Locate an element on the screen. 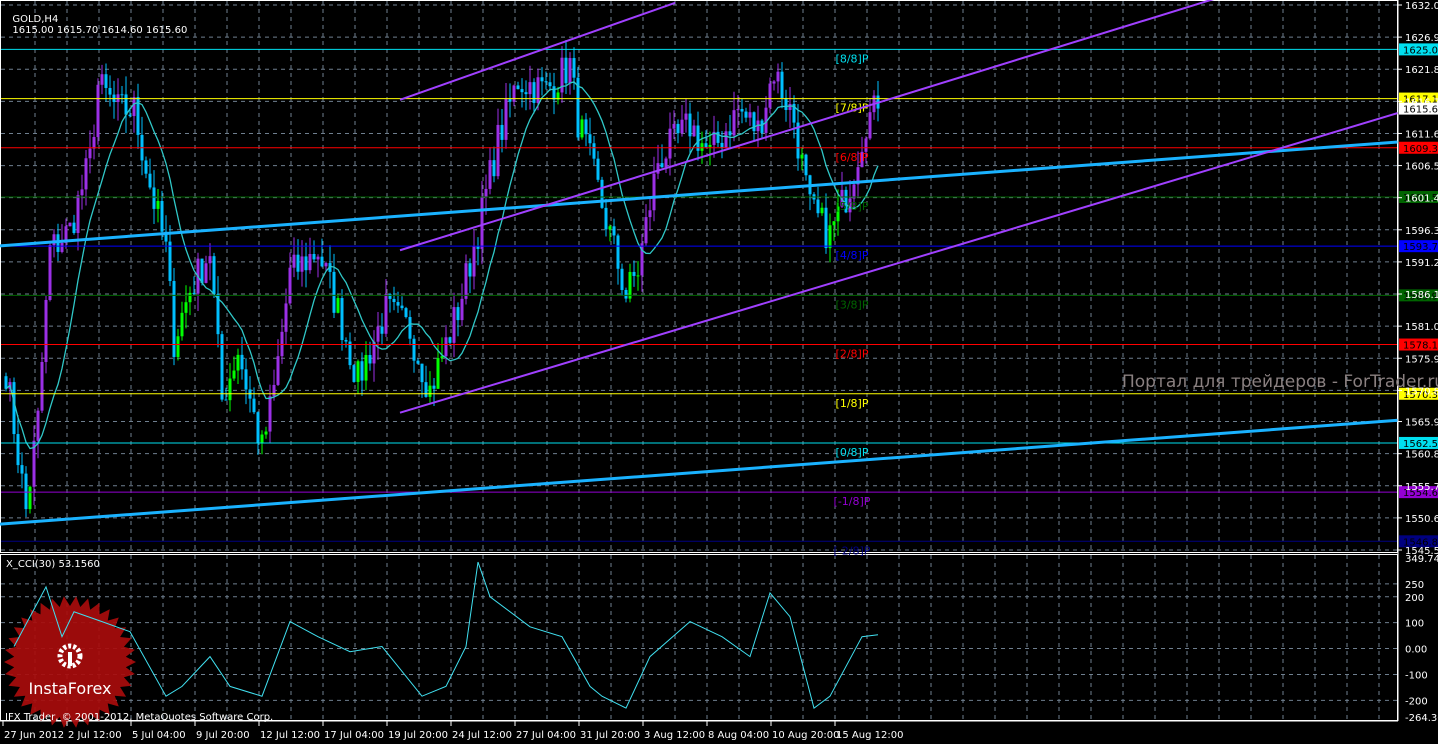 The width and height of the screenshot is (1438, 744). cci-tick-label: 349.745 is located at coordinates (1421, 559).